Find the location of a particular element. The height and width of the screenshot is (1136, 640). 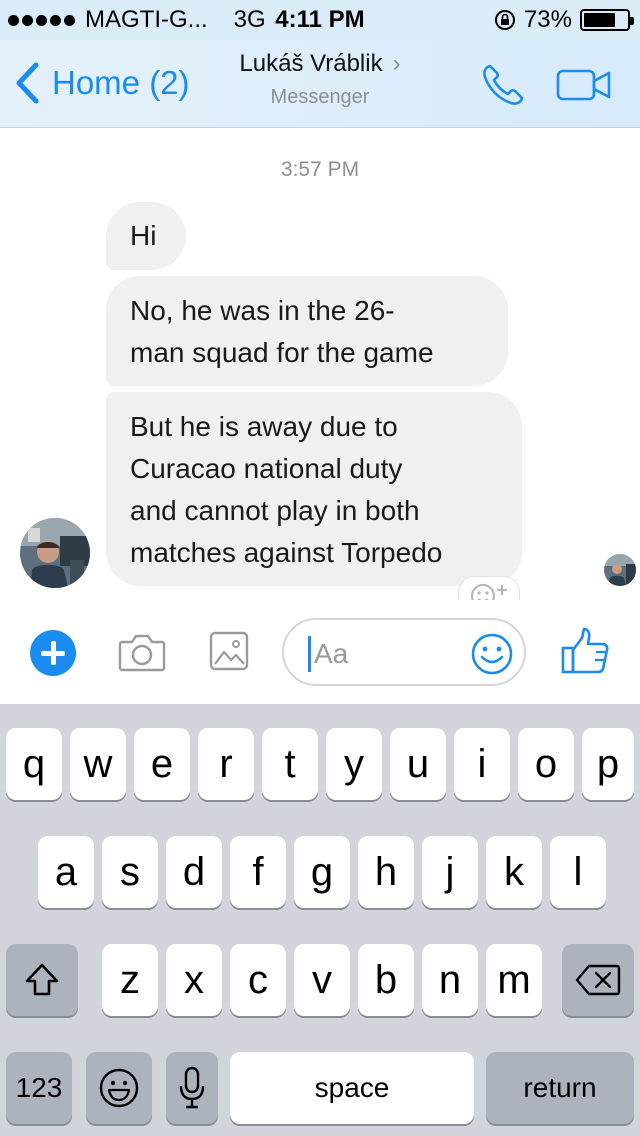

message-line: But he is away due to is located at coordinates (264, 426).